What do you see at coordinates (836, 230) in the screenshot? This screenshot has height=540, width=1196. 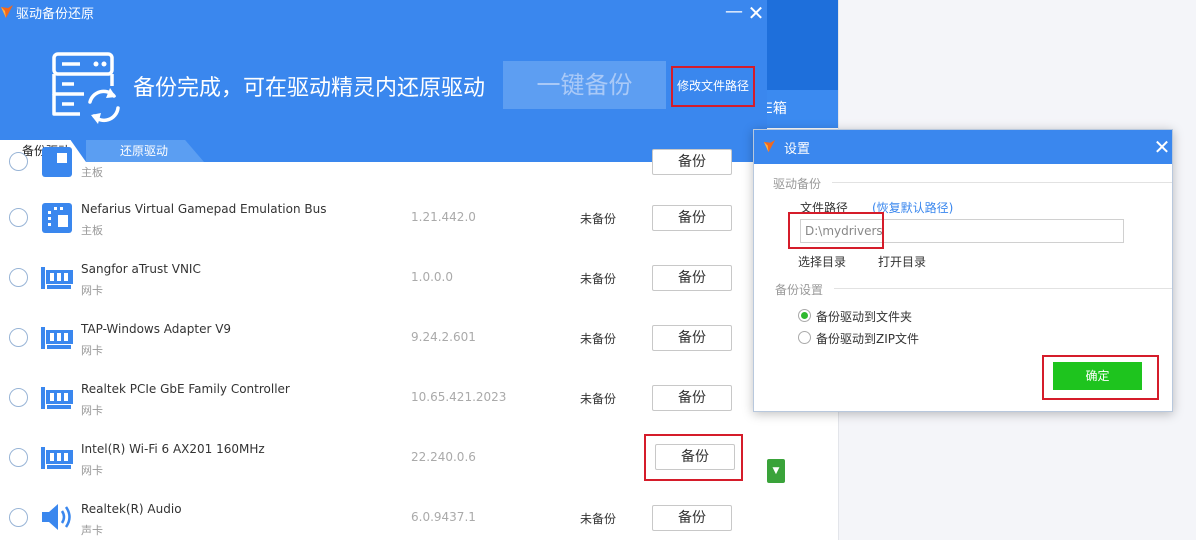 I see `highlight-box` at bounding box center [836, 230].